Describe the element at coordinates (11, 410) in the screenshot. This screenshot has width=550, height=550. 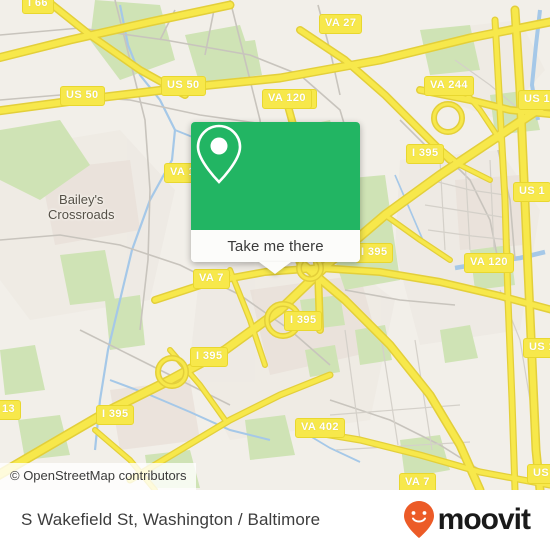
I see `highway-shield: 13` at that location.